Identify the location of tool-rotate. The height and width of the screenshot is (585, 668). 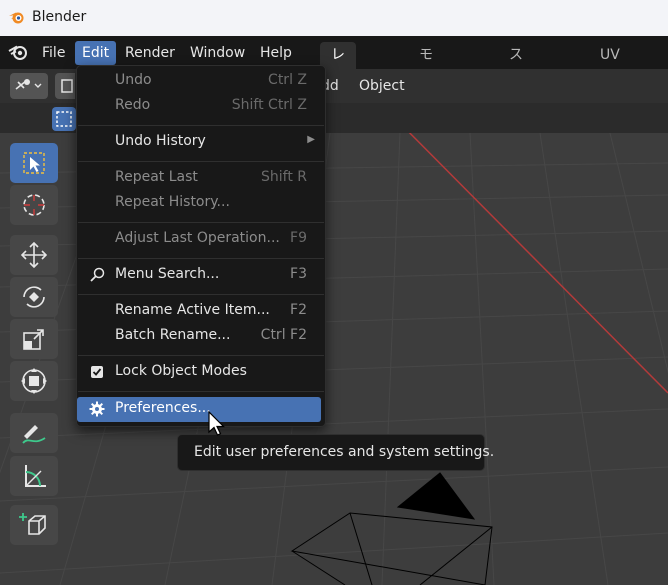
(34, 297).